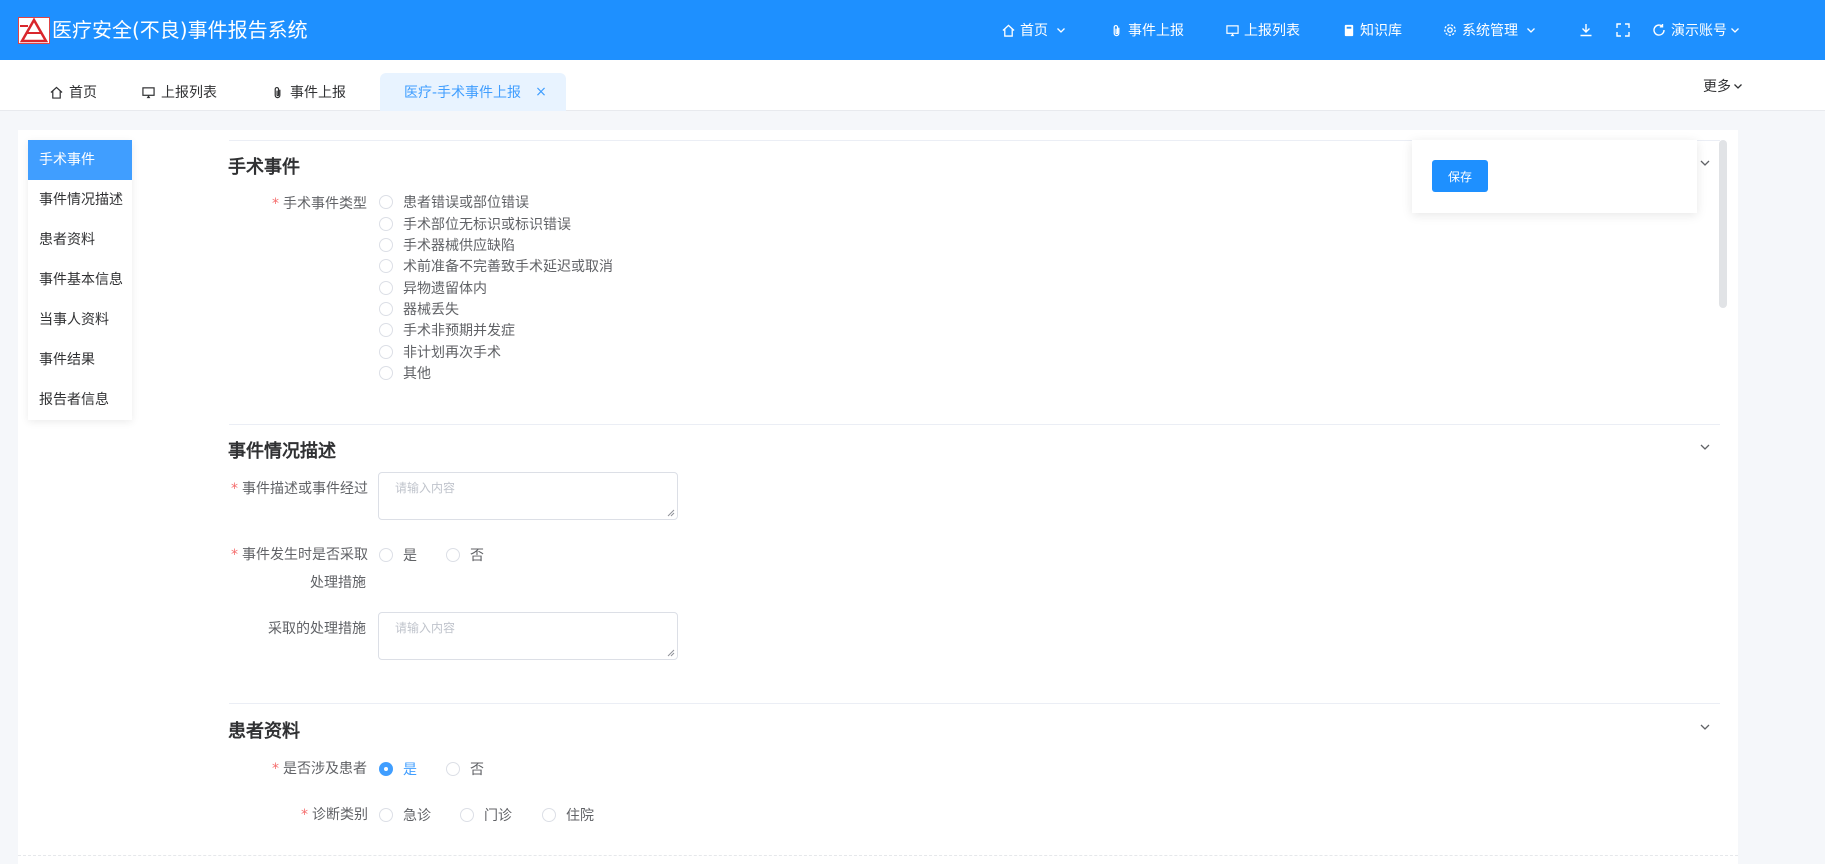  What do you see at coordinates (1717, 87) in the screenshot?
I see `more-label: 更多` at bounding box center [1717, 87].